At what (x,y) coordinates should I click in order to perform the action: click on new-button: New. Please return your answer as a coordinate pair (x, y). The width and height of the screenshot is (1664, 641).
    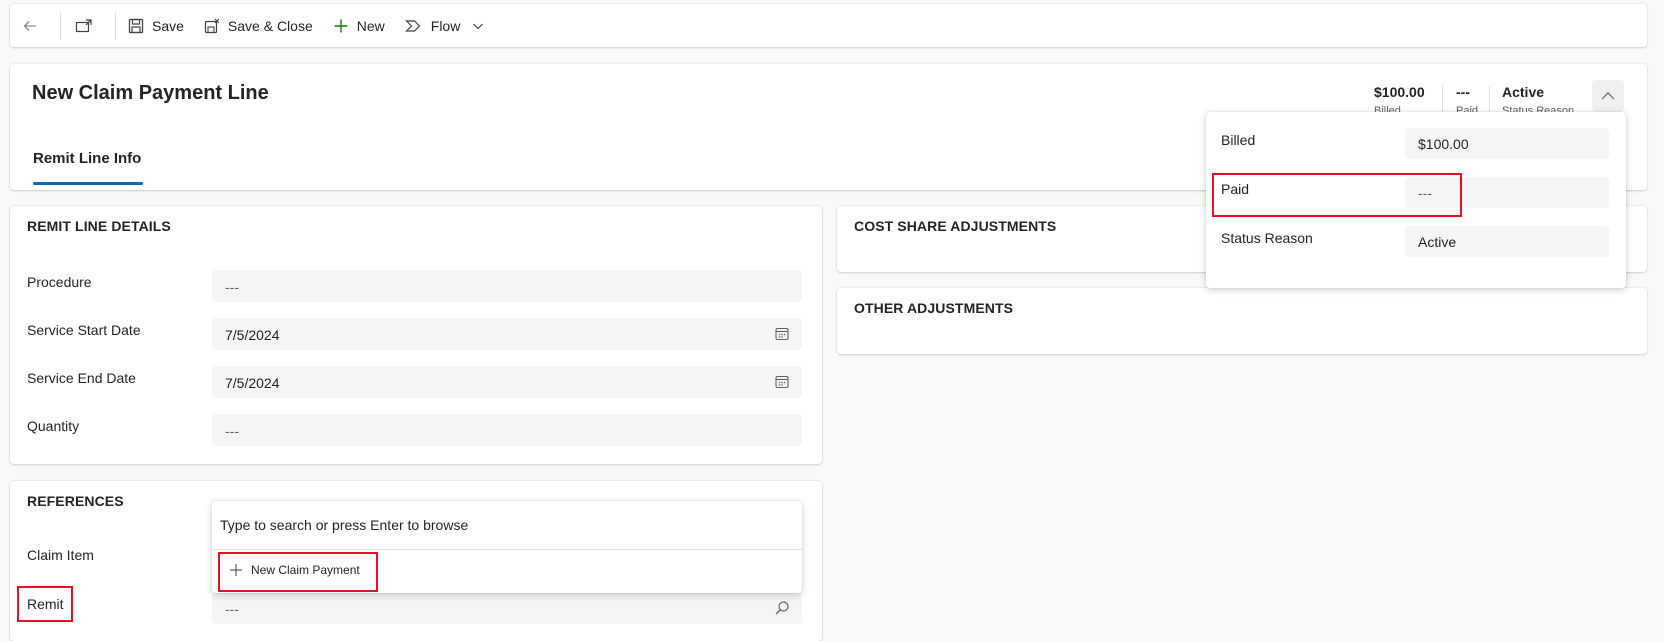
    Looking at the image, I should click on (359, 25).